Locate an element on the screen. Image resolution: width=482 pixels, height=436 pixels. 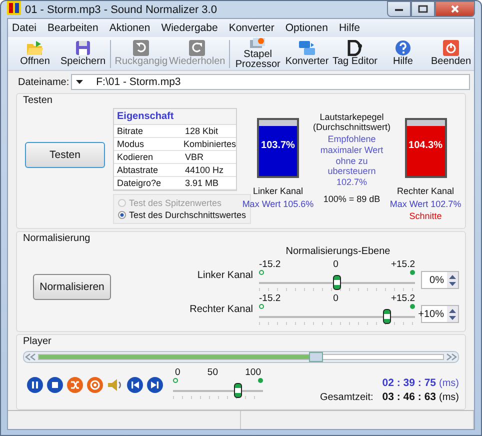
menu-item: Wiedergabe is located at coordinates (189, 28).